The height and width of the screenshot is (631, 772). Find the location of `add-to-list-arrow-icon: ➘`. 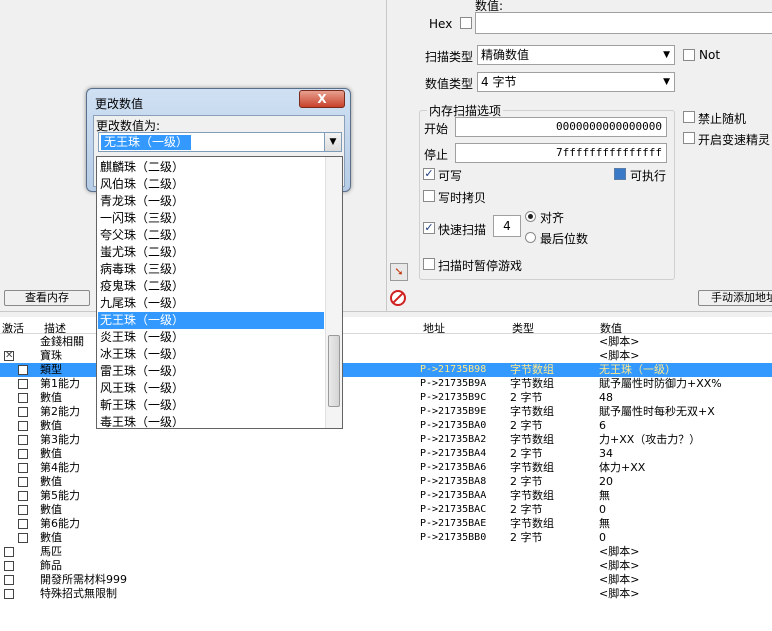

add-to-list-arrow-icon: ➘ is located at coordinates (399, 272).